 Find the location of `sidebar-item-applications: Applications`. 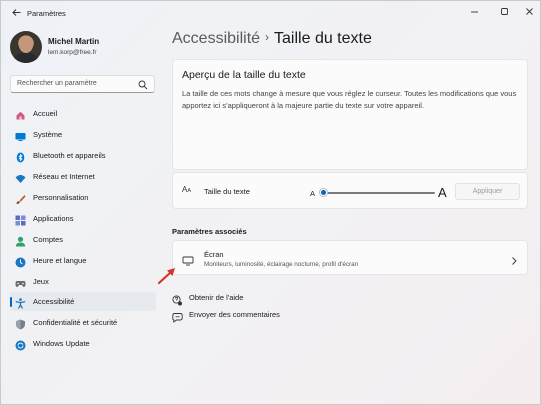

sidebar-item-applications: Applications is located at coordinates (83, 218).